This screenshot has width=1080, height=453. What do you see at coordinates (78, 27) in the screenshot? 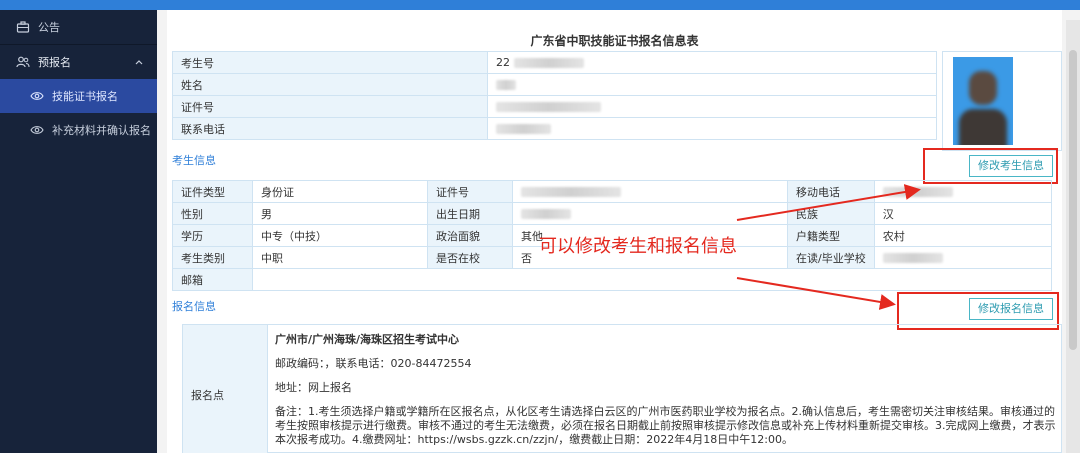
I see `sidebar-item-announcement: 公告` at bounding box center [78, 27].